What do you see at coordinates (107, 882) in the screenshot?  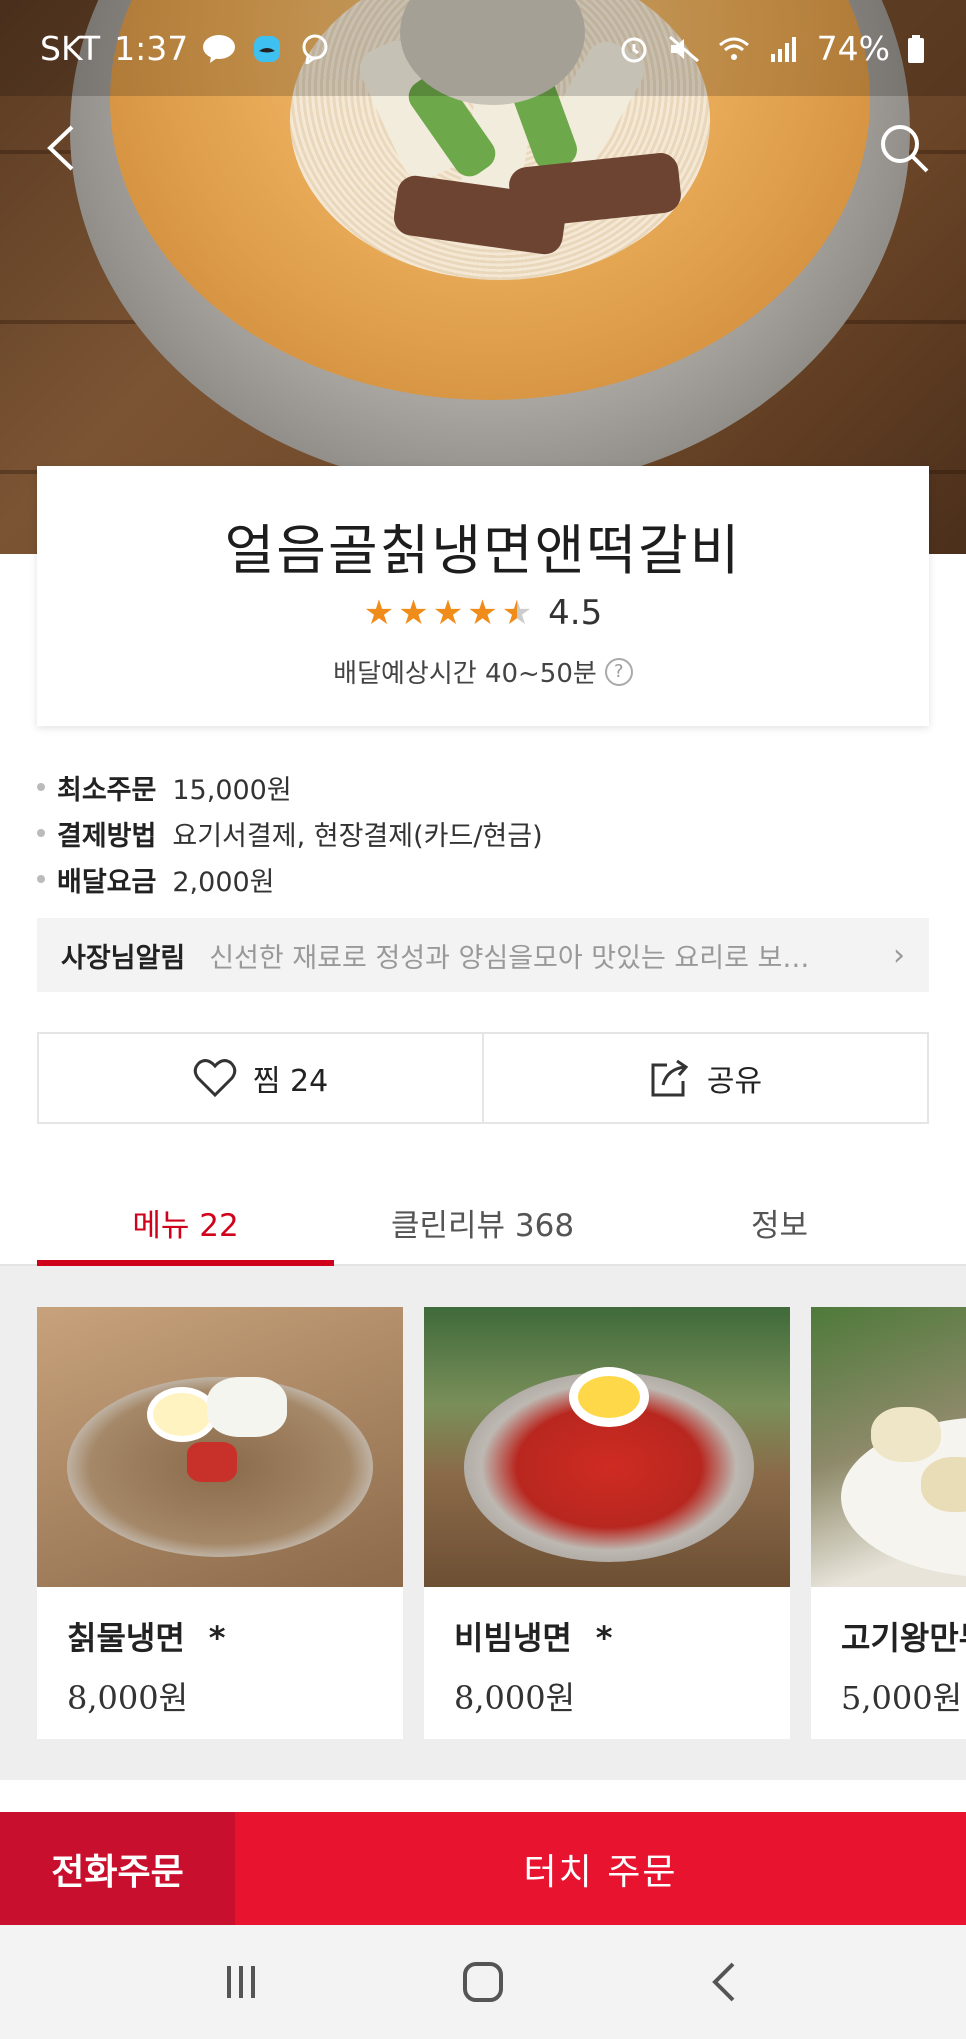 I see `detail-label: 배달요금` at bounding box center [107, 882].